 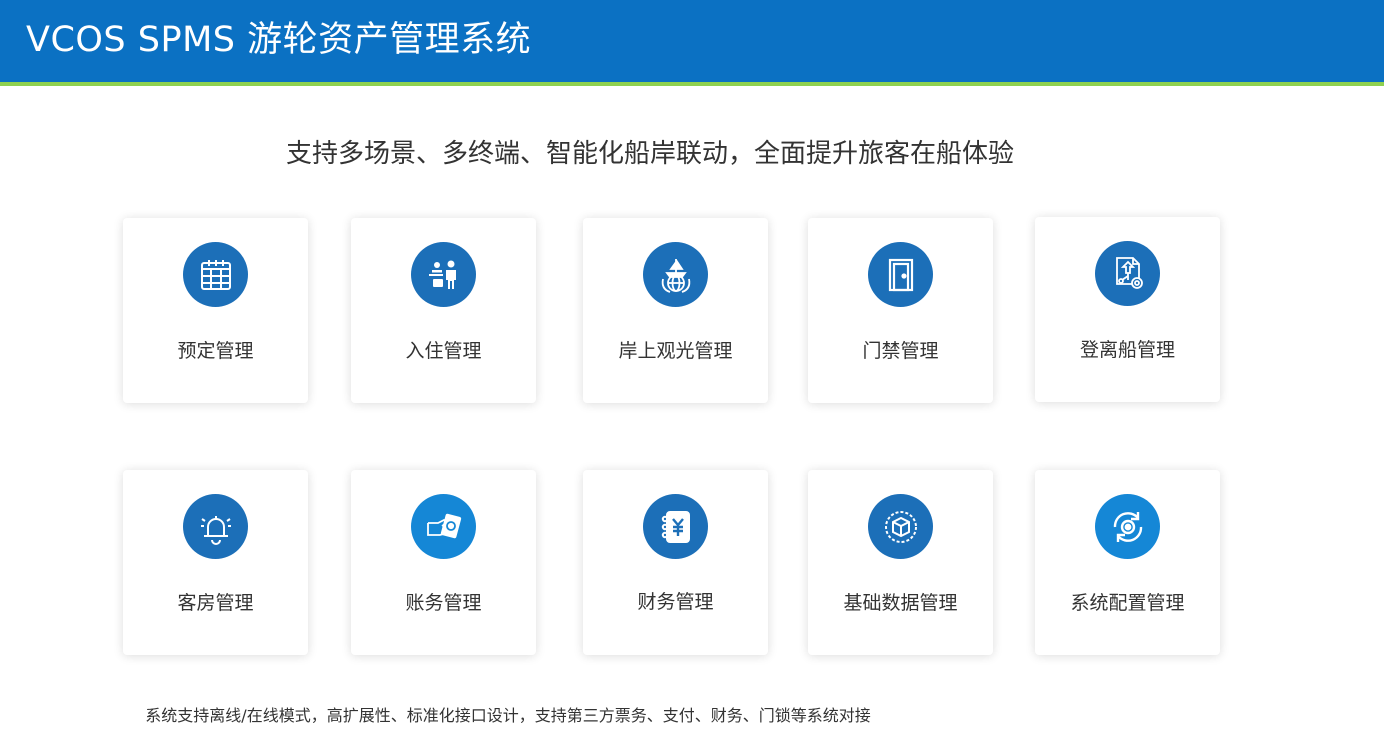 What do you see at coordinates (692, 43) in the screenshot?
I see `app-header: VCOS SPMS 游轮资产管理系统` at bounding box center [692, 43].